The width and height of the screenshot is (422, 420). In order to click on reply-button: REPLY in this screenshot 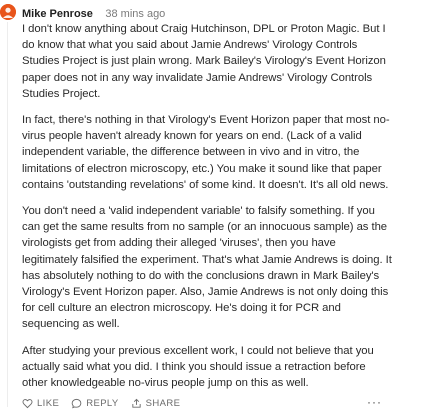, I will do `click(94, 403)`.